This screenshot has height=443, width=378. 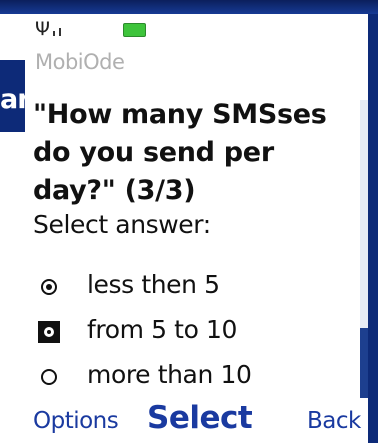 What do you see at coordinates (196, 27) in the screenshot?
I see `status-bar: Ψ` at bounding box center [196, 27].